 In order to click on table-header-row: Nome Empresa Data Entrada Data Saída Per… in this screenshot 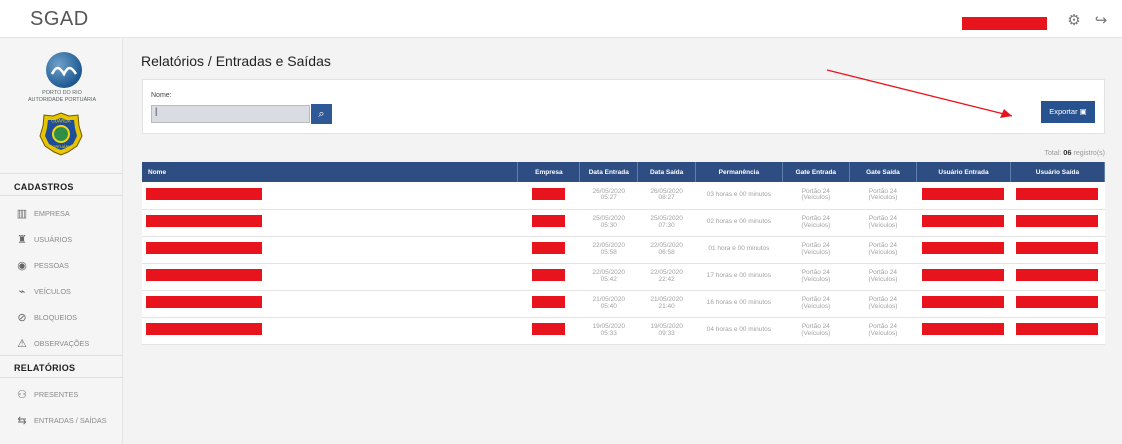, I will do `click(624, 172)`.